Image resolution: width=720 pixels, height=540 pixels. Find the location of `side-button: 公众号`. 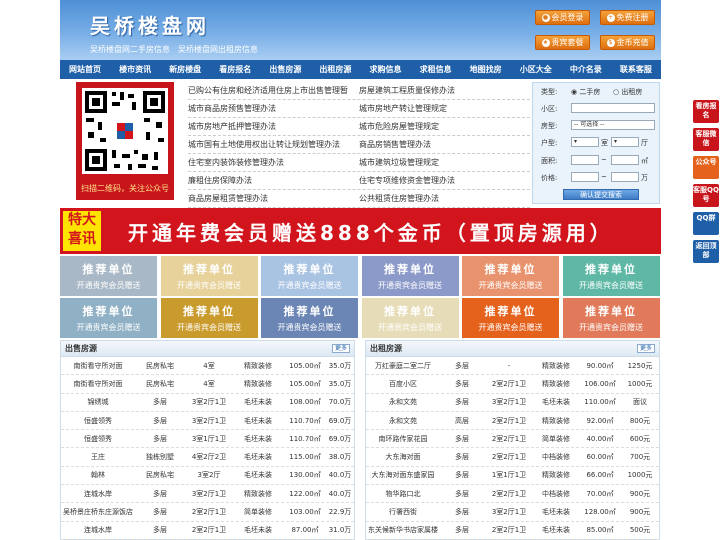

side-button: 公众号 is located at coordinates (706, 167).